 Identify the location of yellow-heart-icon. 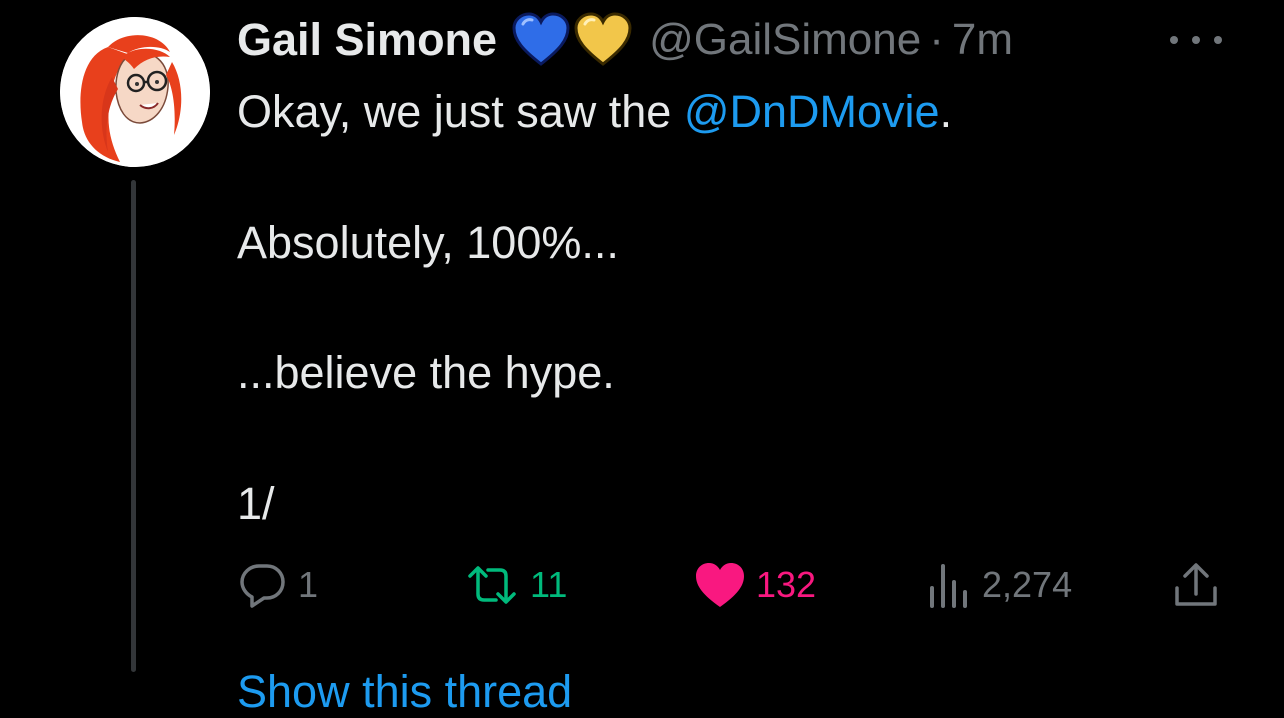
(603, 39).